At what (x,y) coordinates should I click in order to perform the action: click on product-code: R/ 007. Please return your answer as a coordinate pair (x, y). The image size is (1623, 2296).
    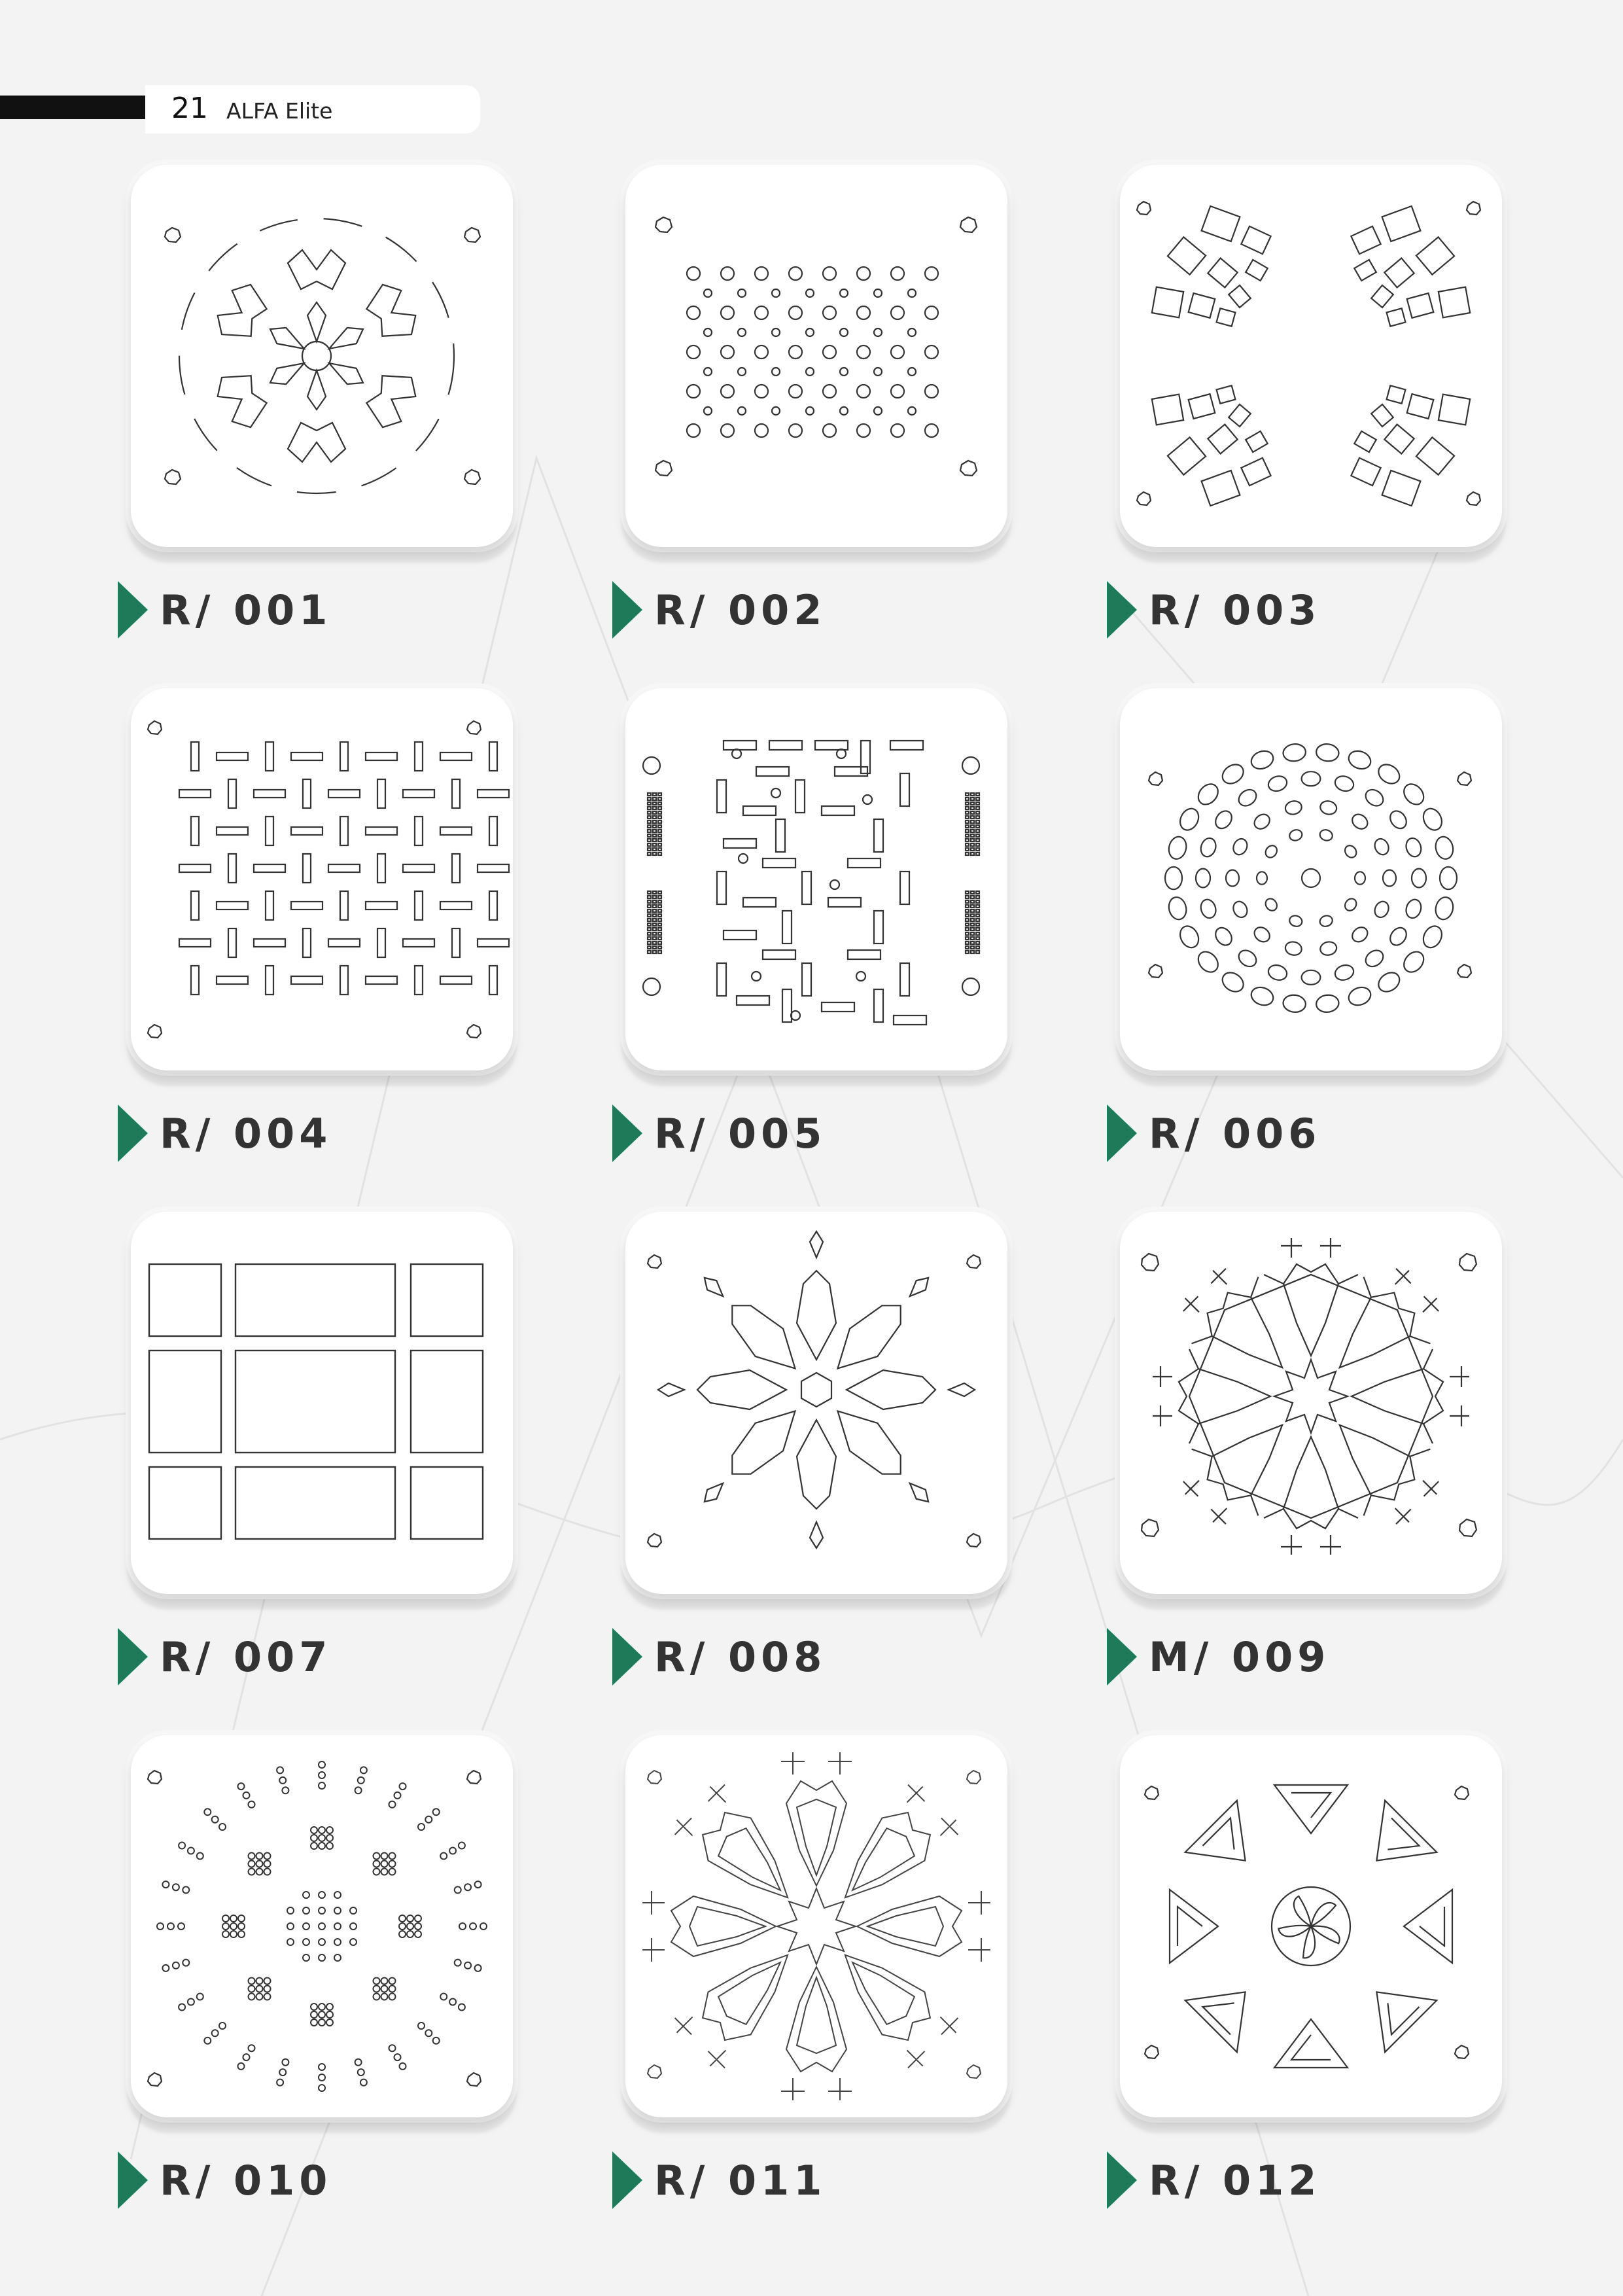
    Looking at the image, I should click on (246, 1657).